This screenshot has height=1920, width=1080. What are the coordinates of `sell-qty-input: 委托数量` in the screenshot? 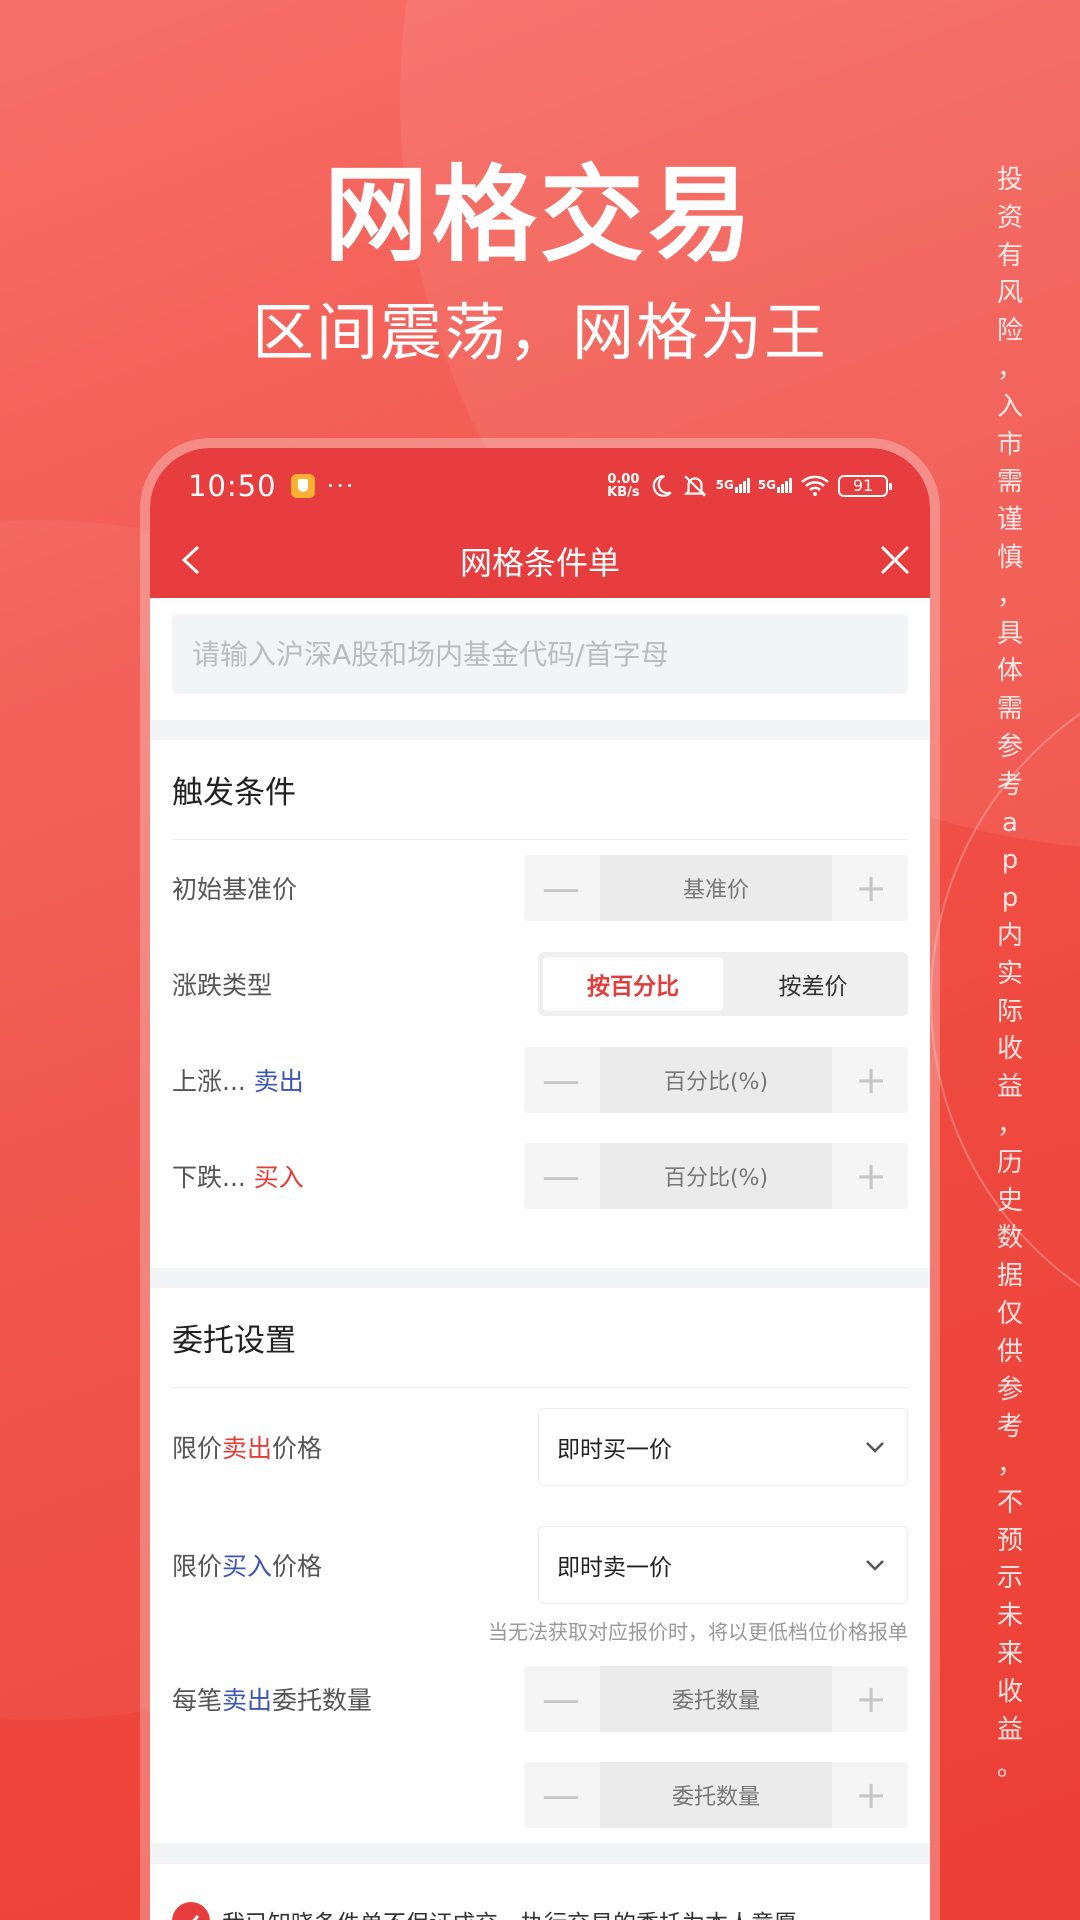 It's located at (716, 1699).